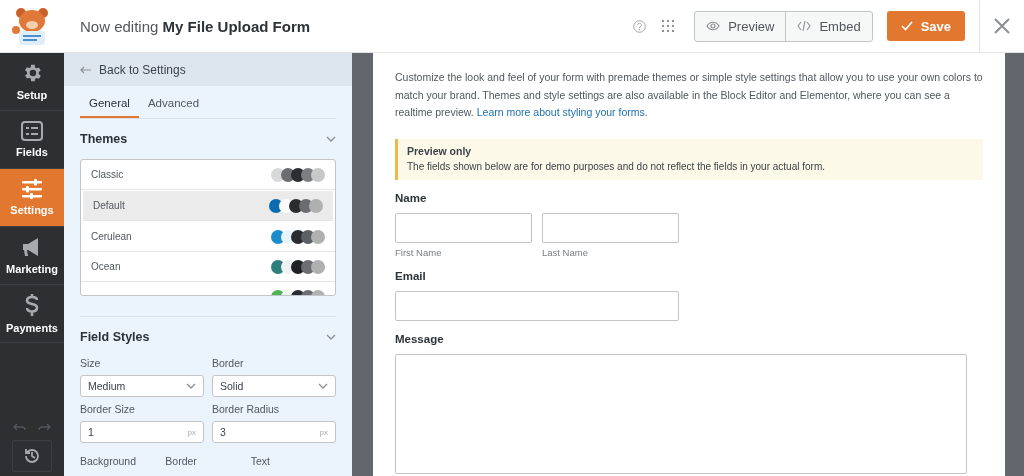 Image resolution: width=1024 pixels, height=476 pixels. I want to click on editing-title: Now editing My File Upload Form, so click(195, 26).